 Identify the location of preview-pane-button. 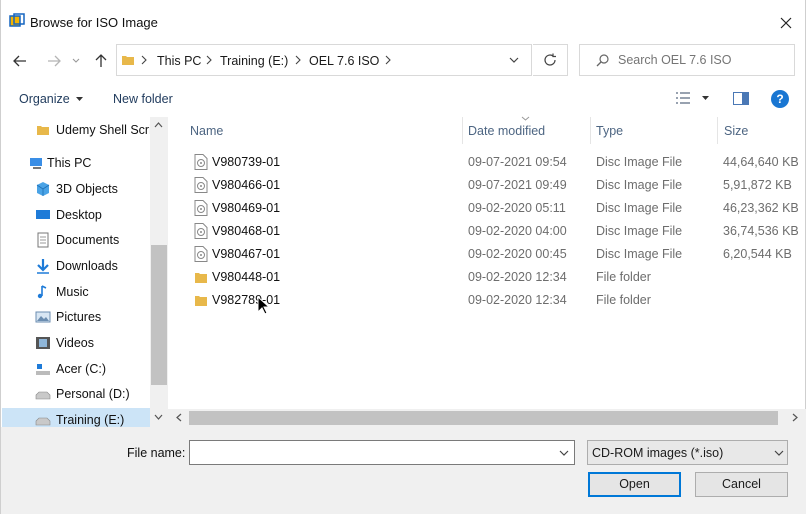
(741, 100).